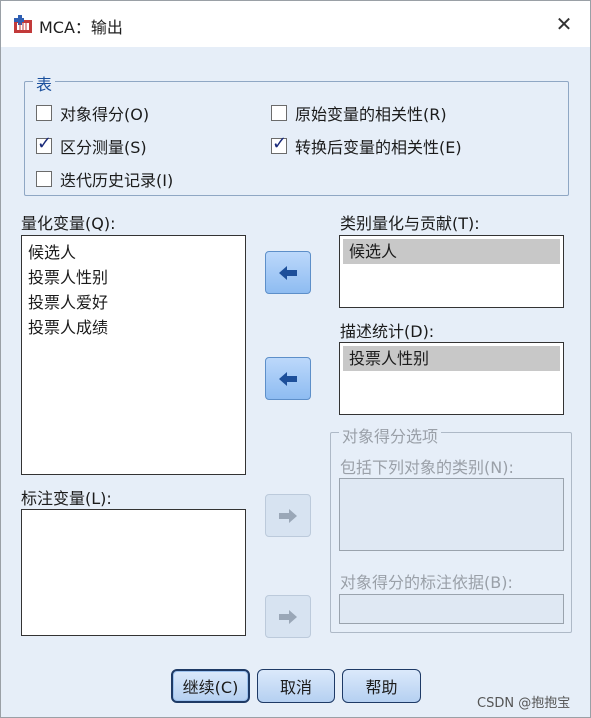 Image resolution: width=591 pixels, height=718 pixels. What do you see at coordinates (524, 703) in the screenshot?
I see `watermark: CSDN @抱抱宝` at bounding box center [524, 703].